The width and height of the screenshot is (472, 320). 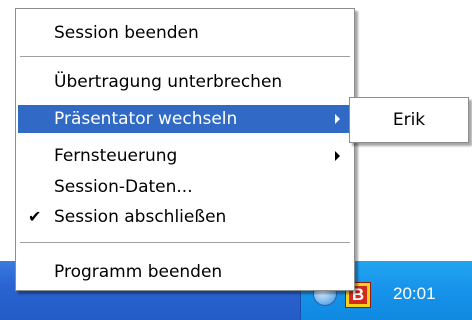 I want to click on menu-item-session-abschliessen: ✔ Session abschließen, so click(x=185, y=217).